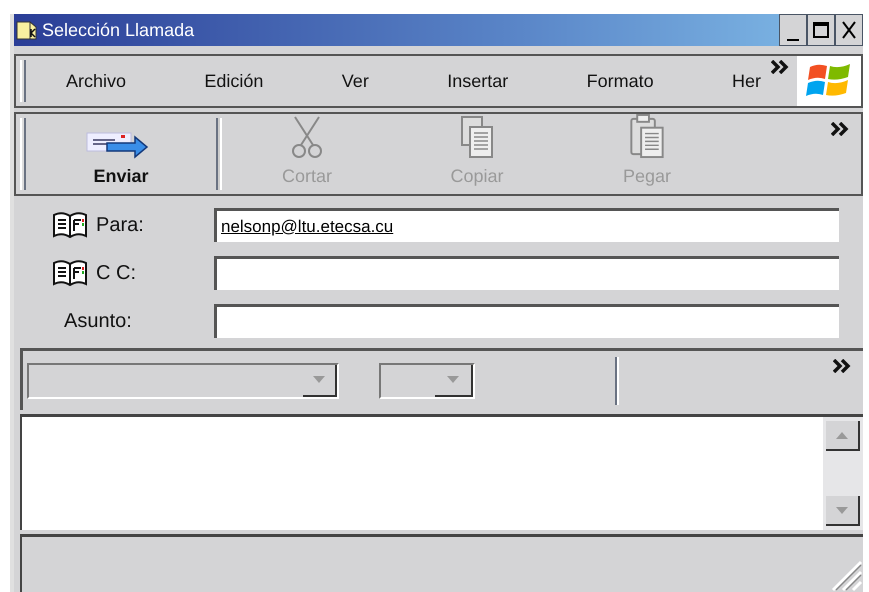  Describe the element at coordinates (234, 81) in the screenshot. I see `menu-item: Edición` at that location.